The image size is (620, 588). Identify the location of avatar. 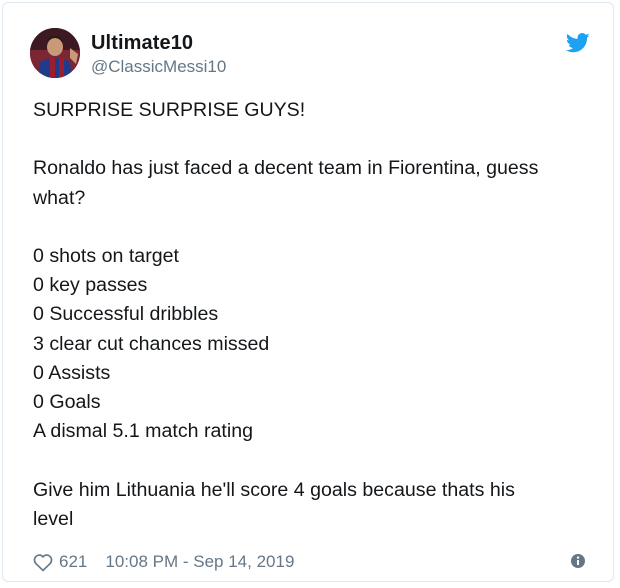
(55, 53).